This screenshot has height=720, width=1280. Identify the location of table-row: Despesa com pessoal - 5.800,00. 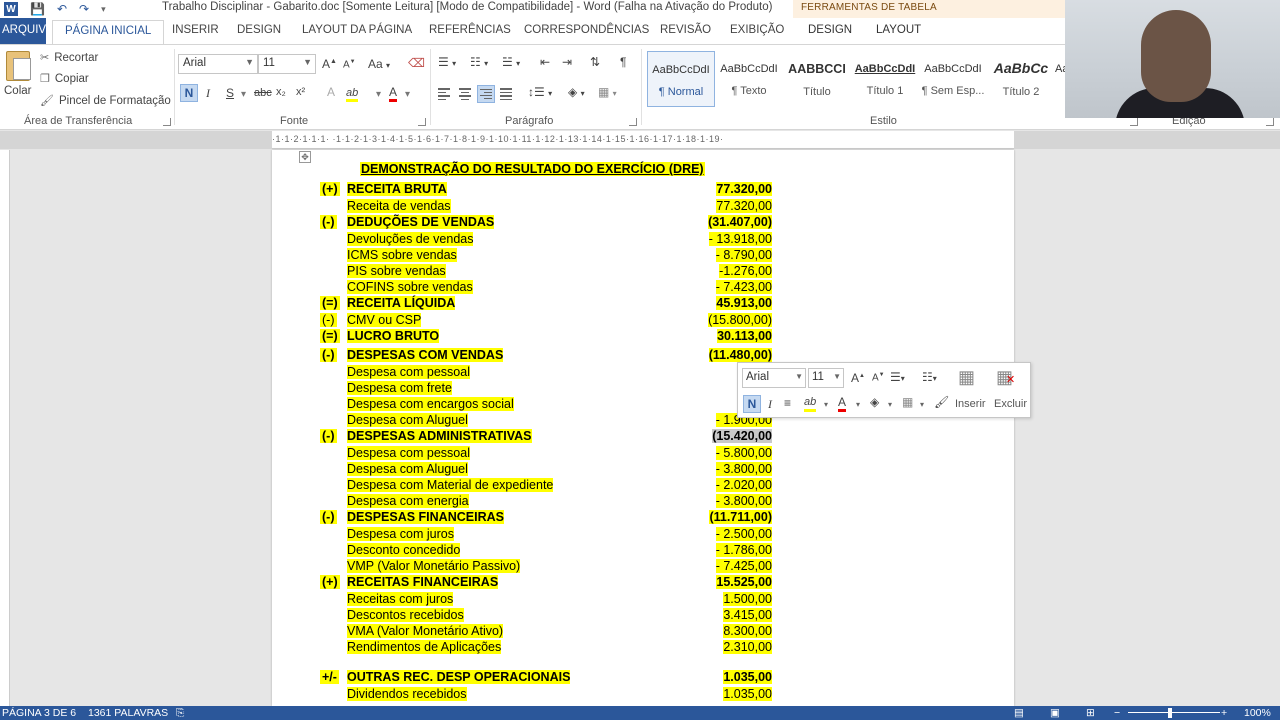
(643, 454).